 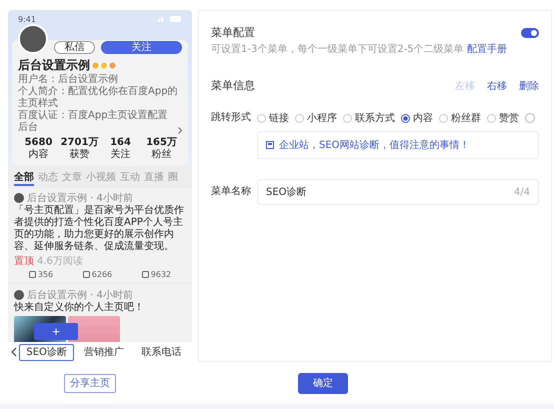 I want to click on menu-action-link: 右移, so click(x=497, y=85).